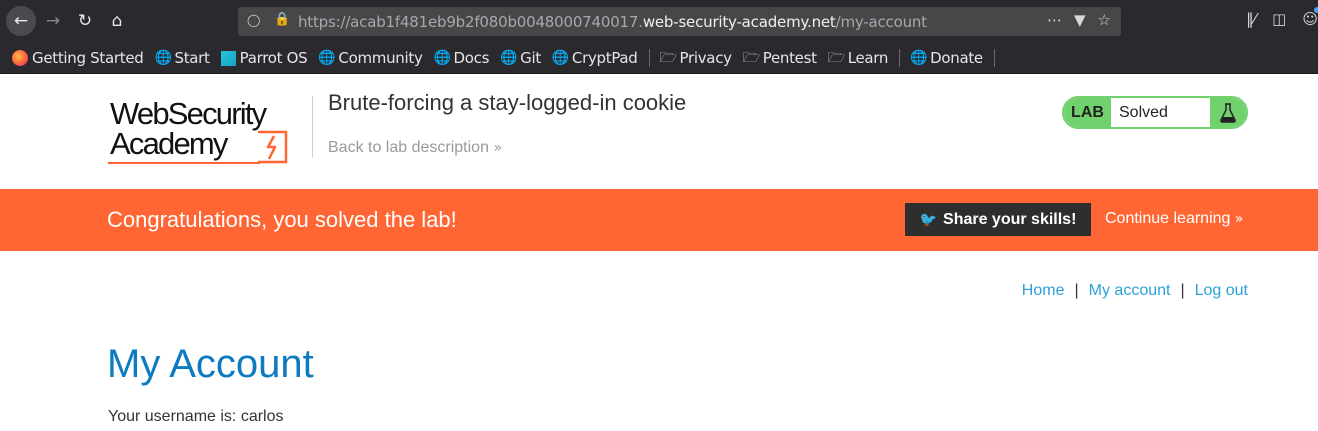 This screenshot has width=1318, height=431. I want to click on bookmark-label: Getting Started, so click(88, 58).